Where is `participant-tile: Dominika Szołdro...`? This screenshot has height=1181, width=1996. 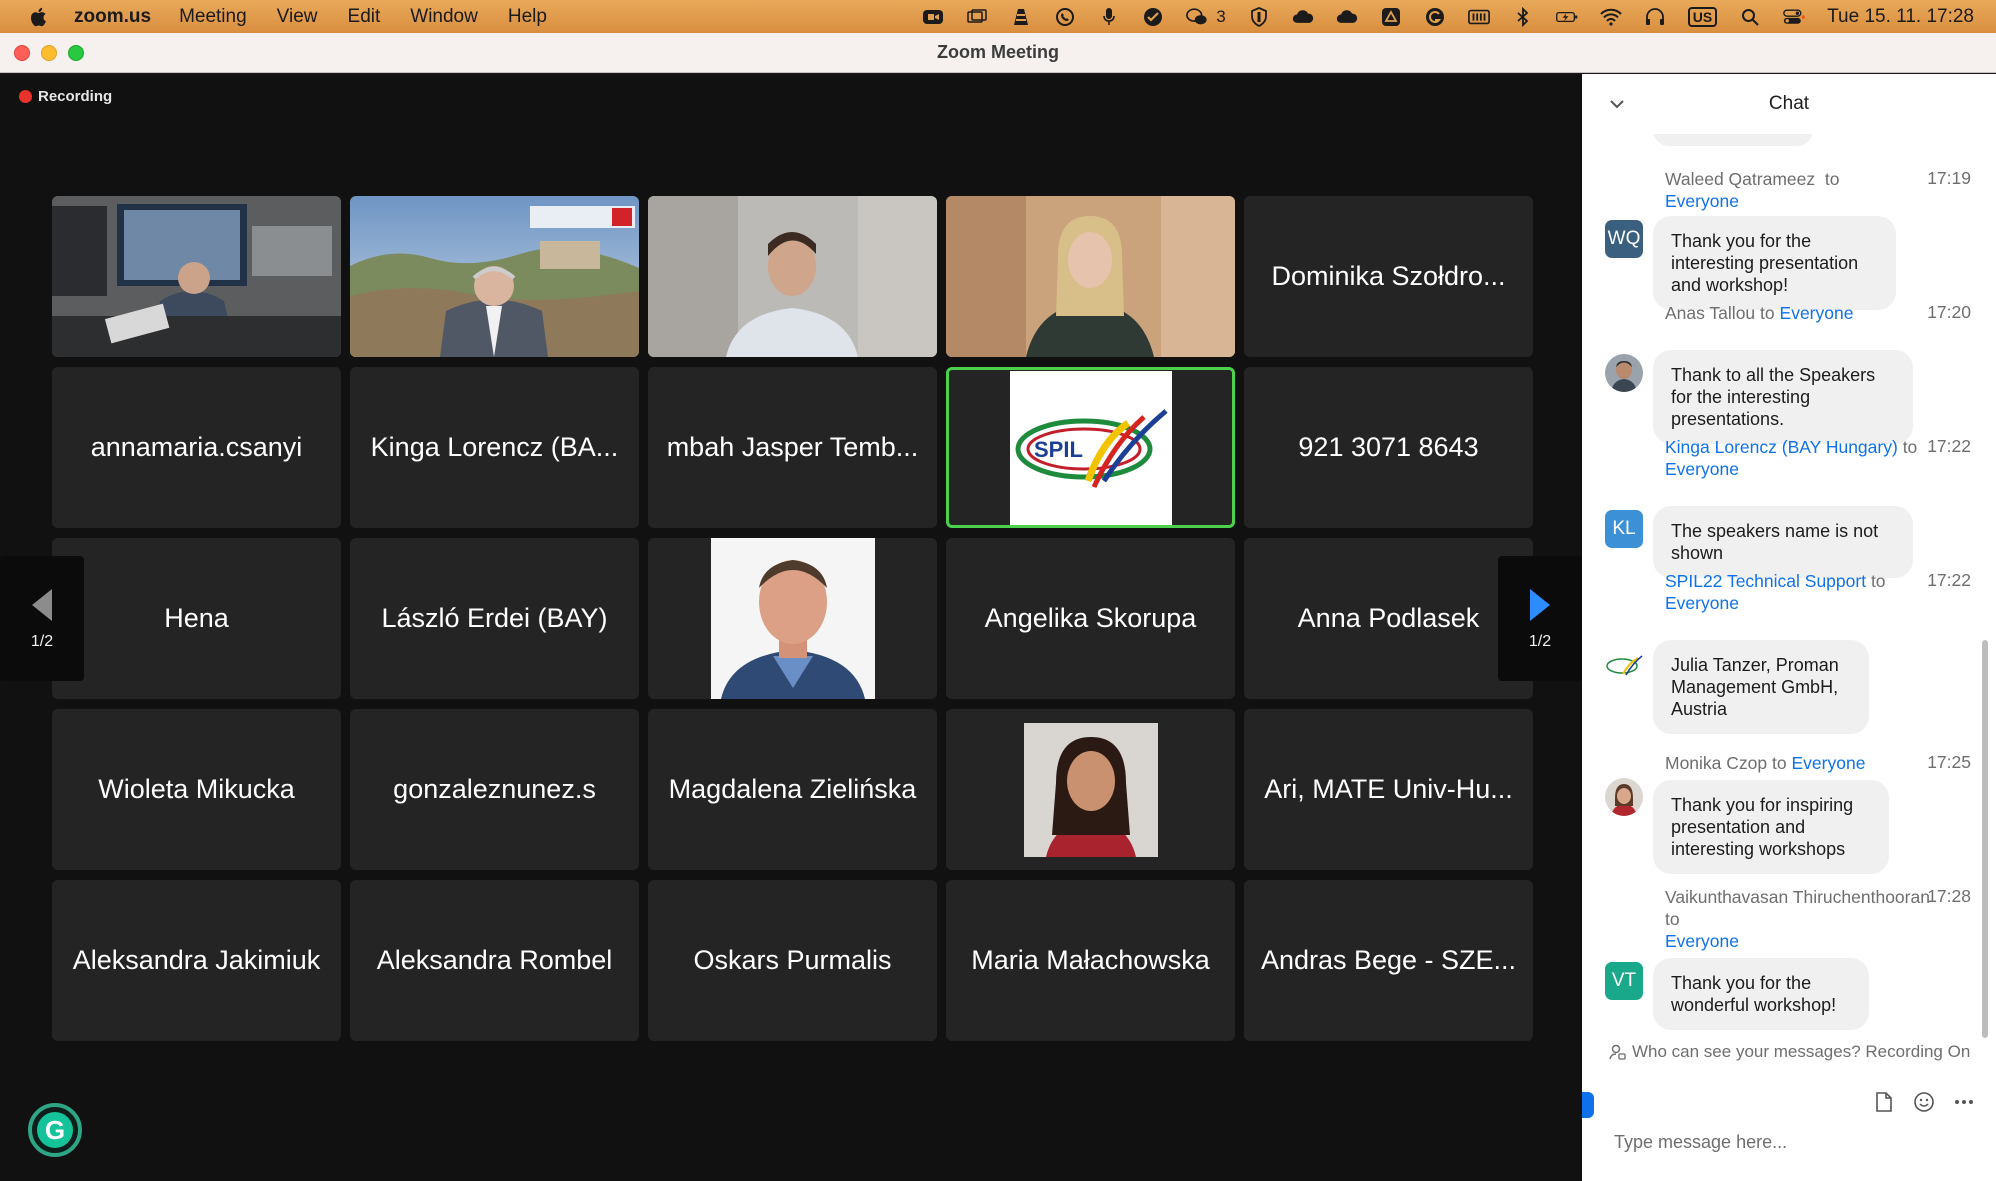 participant-tile: Dominika Szołdro... is located at coordinates (1388, 276).